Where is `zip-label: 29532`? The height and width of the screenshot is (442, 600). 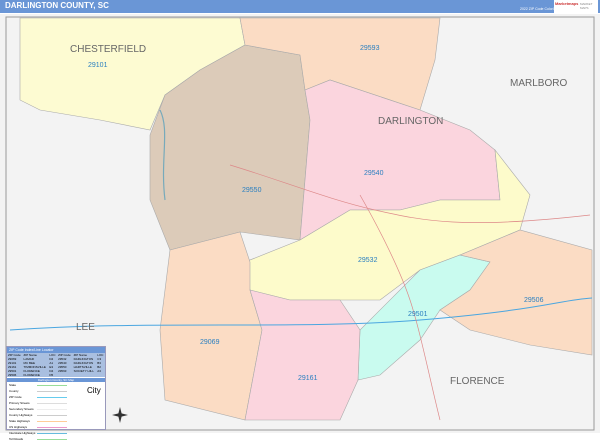 zip-label: 29532 is located at coordinates (368, 260).